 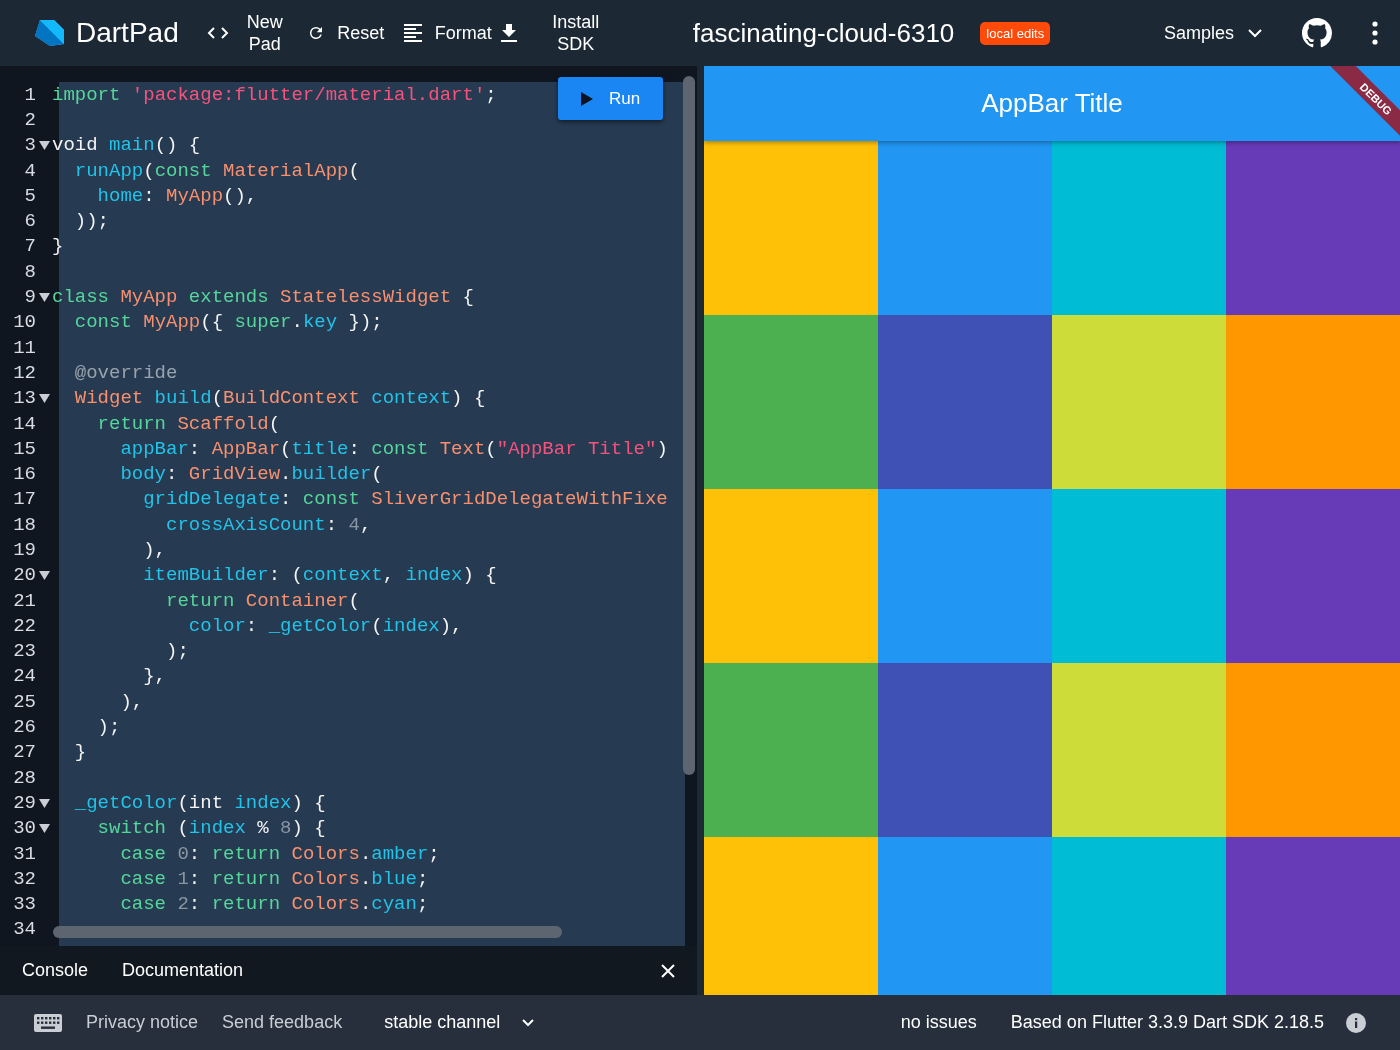 I want to click on code-line: _getColor(int index) {, so click(x=199, y=802).